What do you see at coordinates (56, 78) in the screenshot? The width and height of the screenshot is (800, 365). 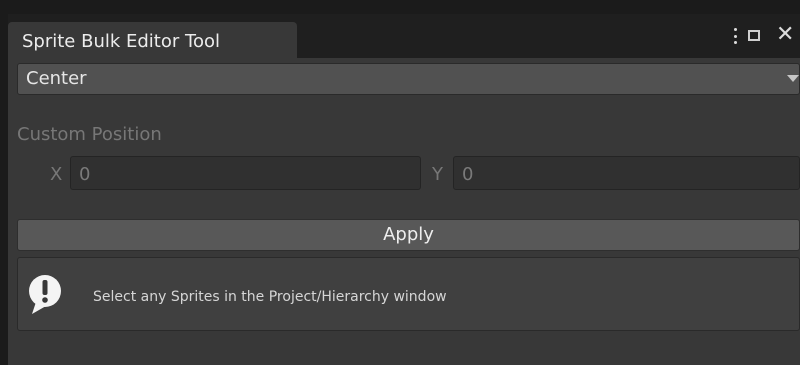 I see `pivot-dropdown-value: Center` at bounding box center [56, 78].